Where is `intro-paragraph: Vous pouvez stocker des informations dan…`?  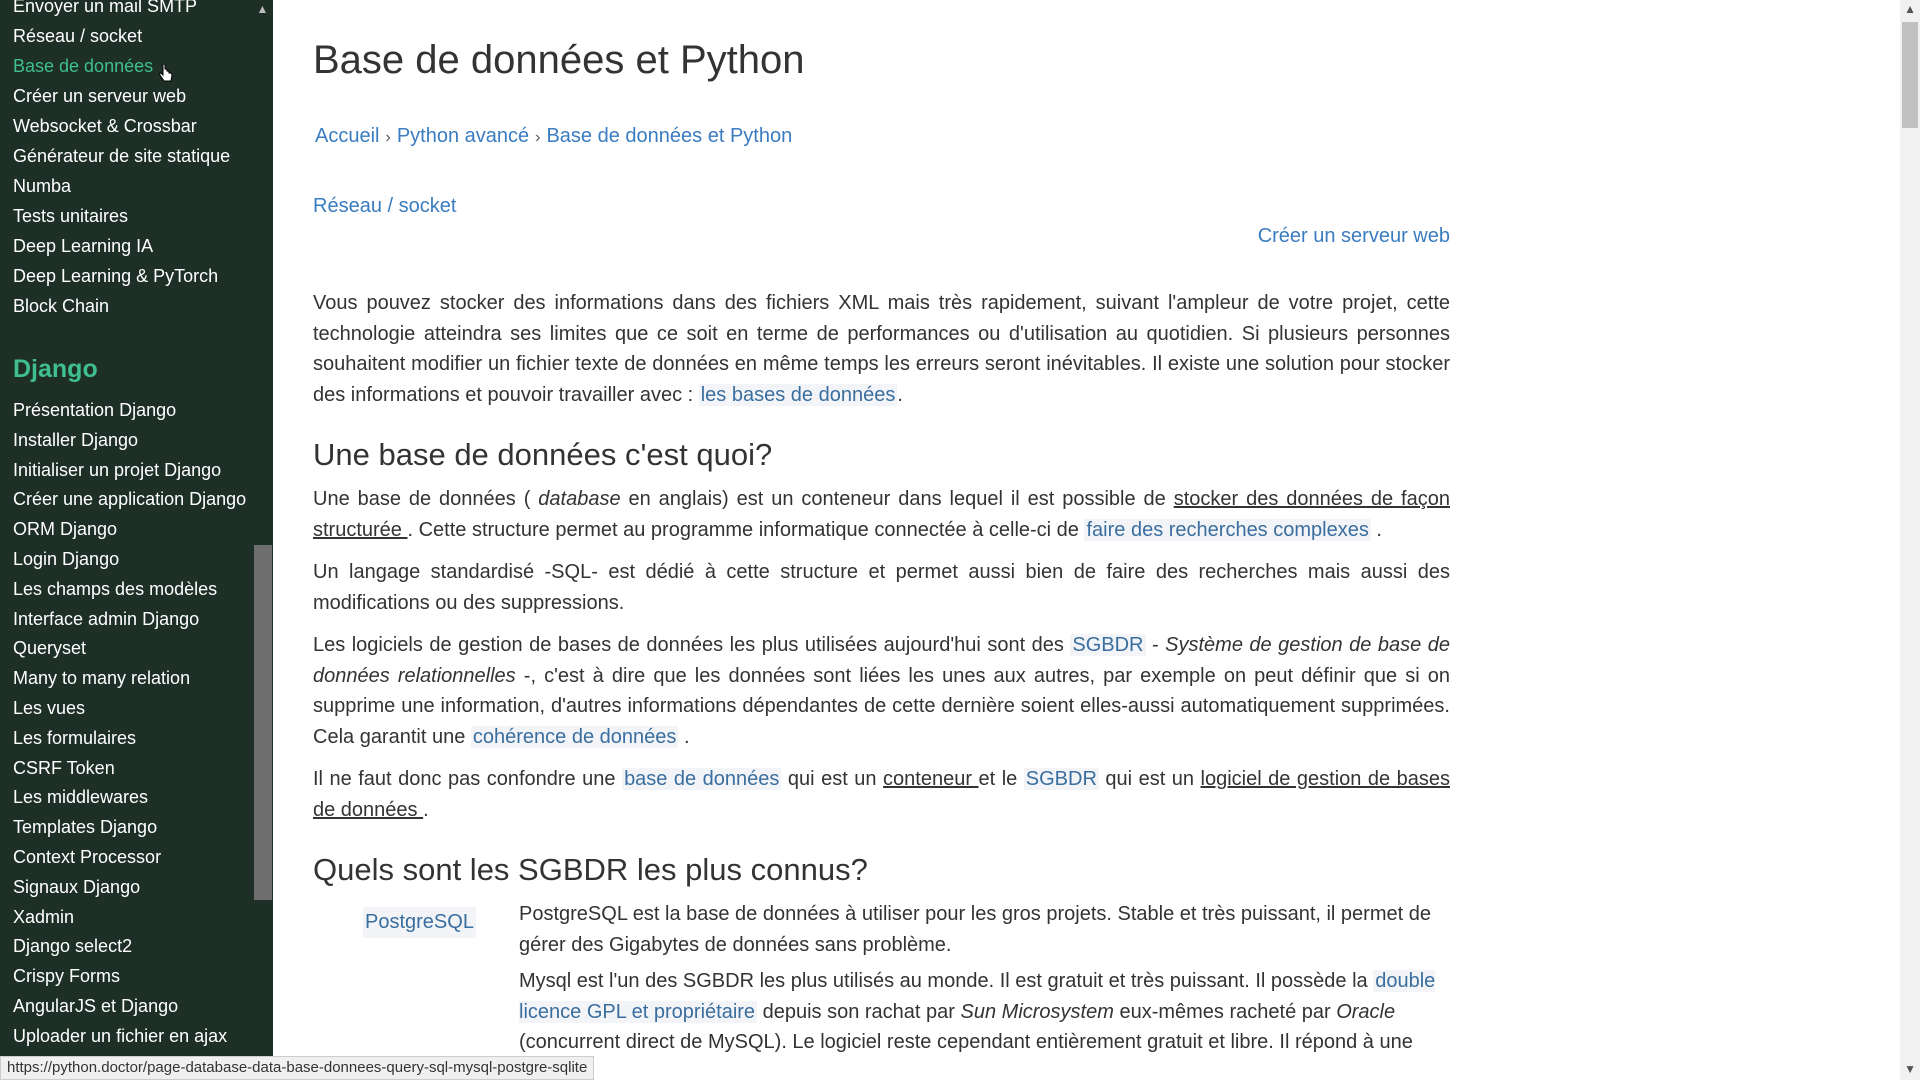 intro-paragraph: Vous pouvez stocker des informations dan… is located at coordinates (881, 349).